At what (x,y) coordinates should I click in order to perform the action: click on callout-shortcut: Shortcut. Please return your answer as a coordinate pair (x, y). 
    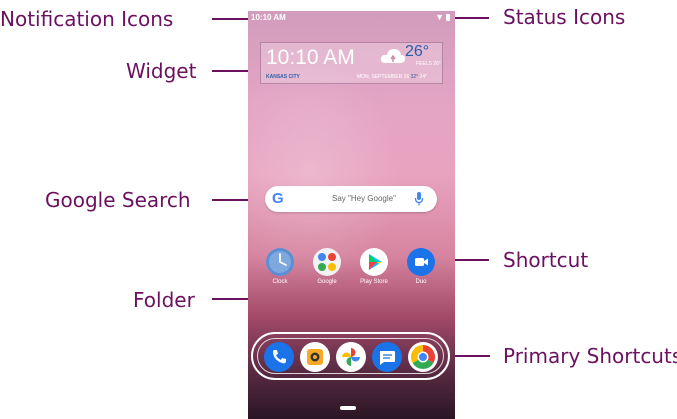
    Looking at the image, I should click on (546, 260).